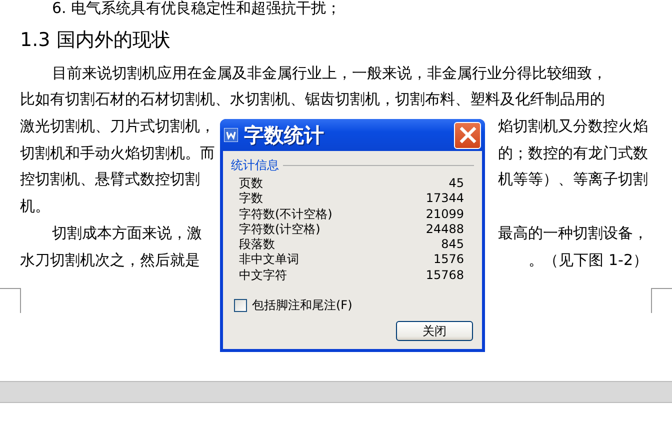  I want to click on stat-label: 中文字符, so click(263, 276).